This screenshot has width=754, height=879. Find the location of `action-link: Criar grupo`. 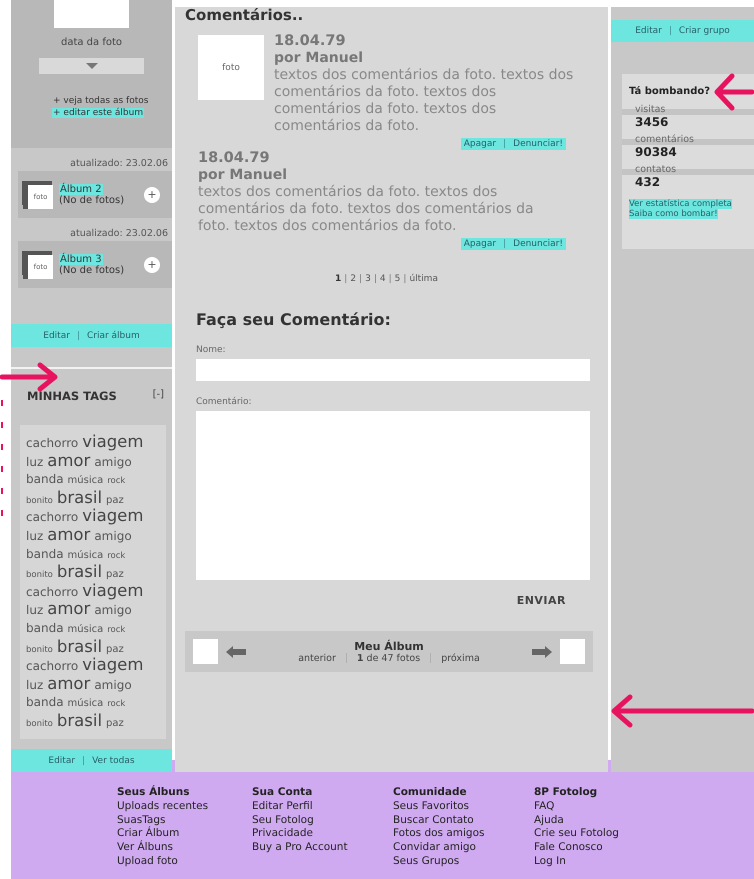

action-link: Criar grupo is located at coordinates (704, 31).